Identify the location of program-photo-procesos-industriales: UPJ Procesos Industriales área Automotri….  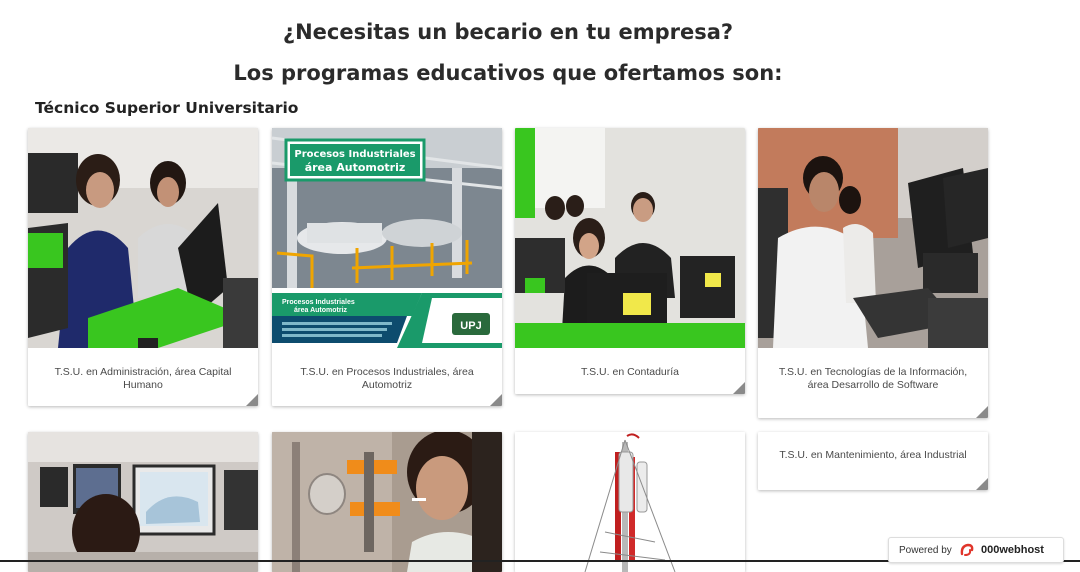
(387, 238).